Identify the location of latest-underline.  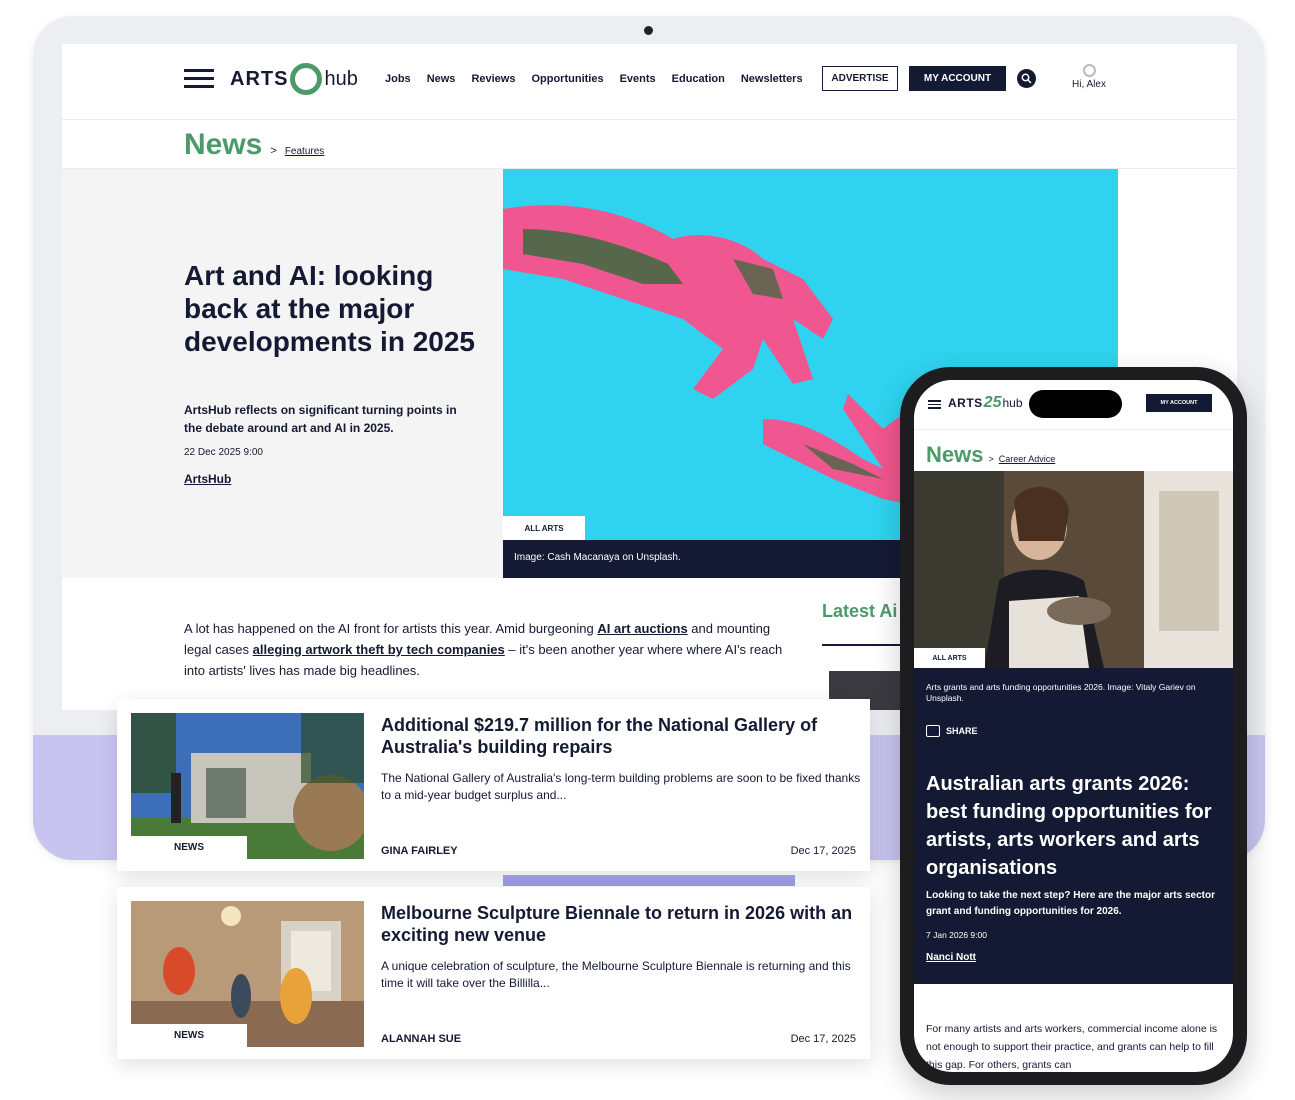
(867, 645).